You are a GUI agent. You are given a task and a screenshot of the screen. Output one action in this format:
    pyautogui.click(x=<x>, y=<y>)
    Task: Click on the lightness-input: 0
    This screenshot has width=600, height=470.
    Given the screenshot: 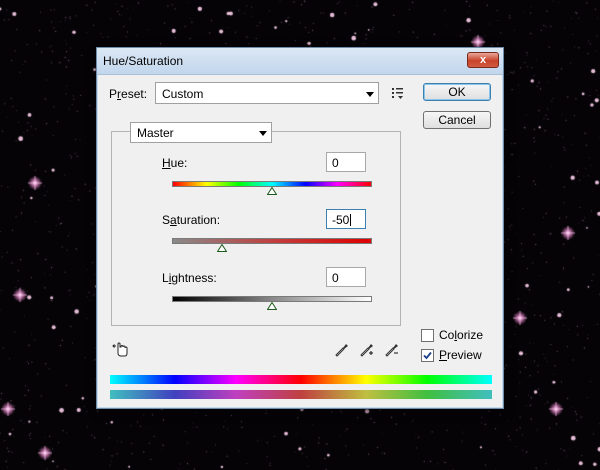 What is the action you would take?
    pyautogui.click(x=346, y=277)
    